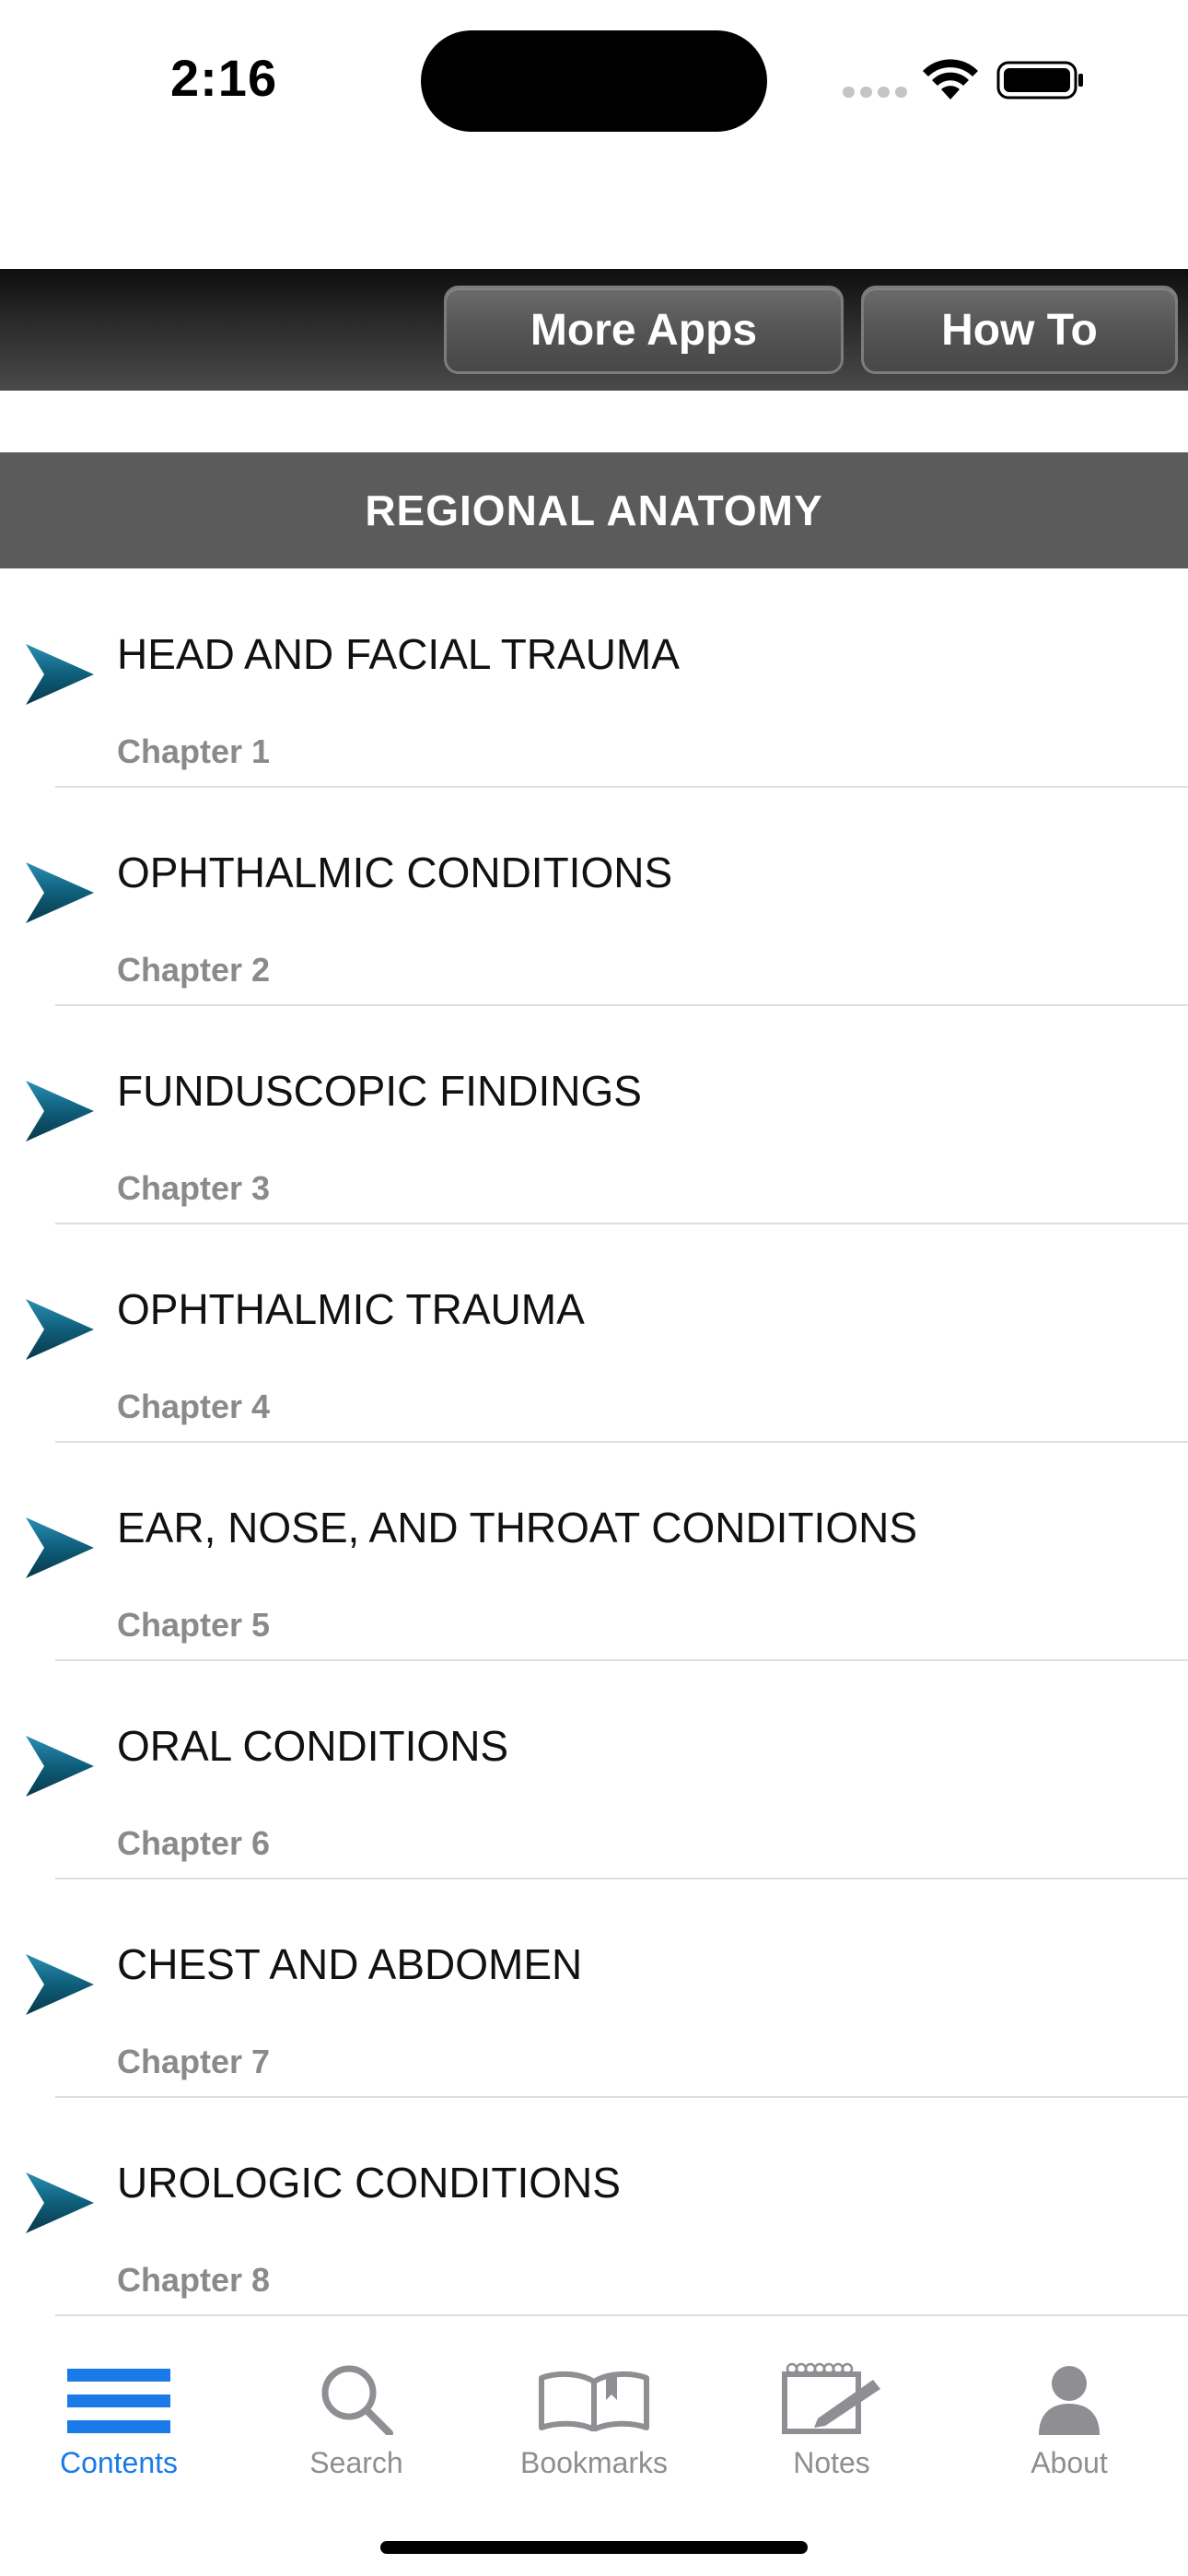 This screenshot has width=1188, height=2576. Describe the element at coordinates (1069, 2400) in the screenshot. I see `person-icon` at that location.